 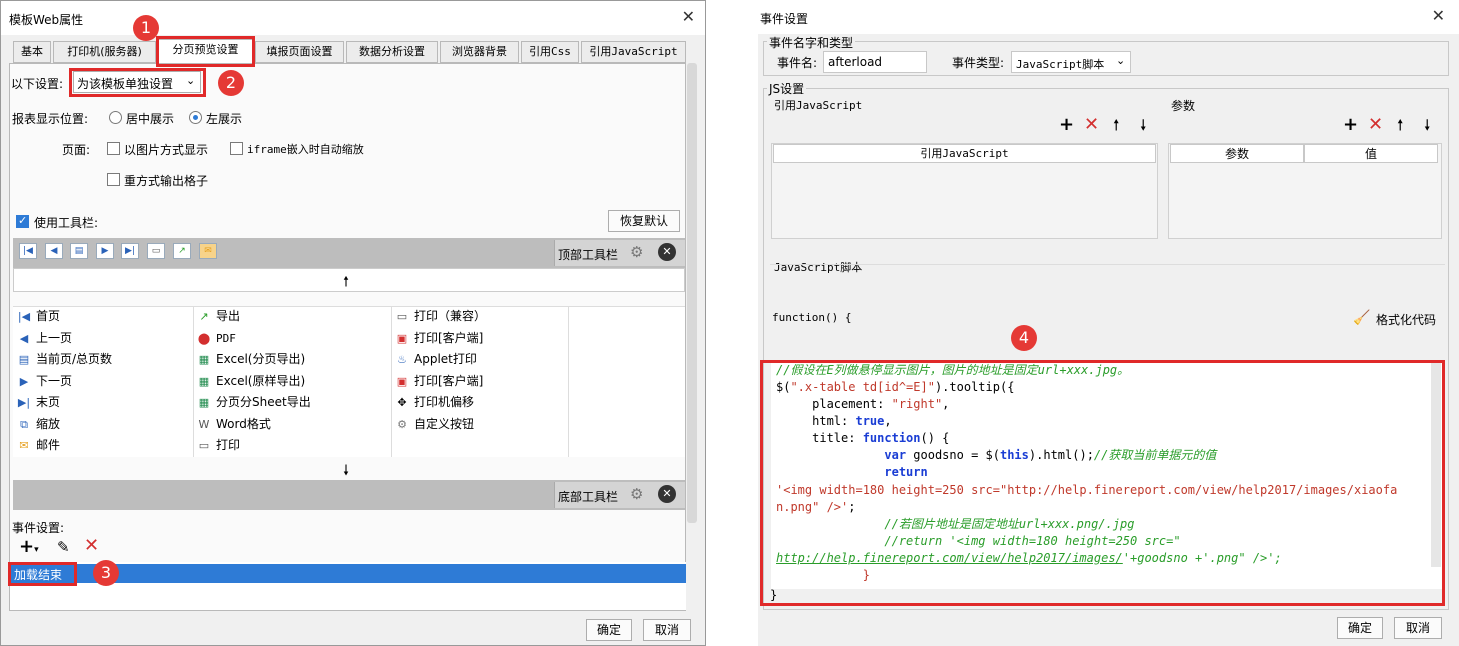 I want to click on format-code-button: 格式化代码, so click(x=1406, y=319).